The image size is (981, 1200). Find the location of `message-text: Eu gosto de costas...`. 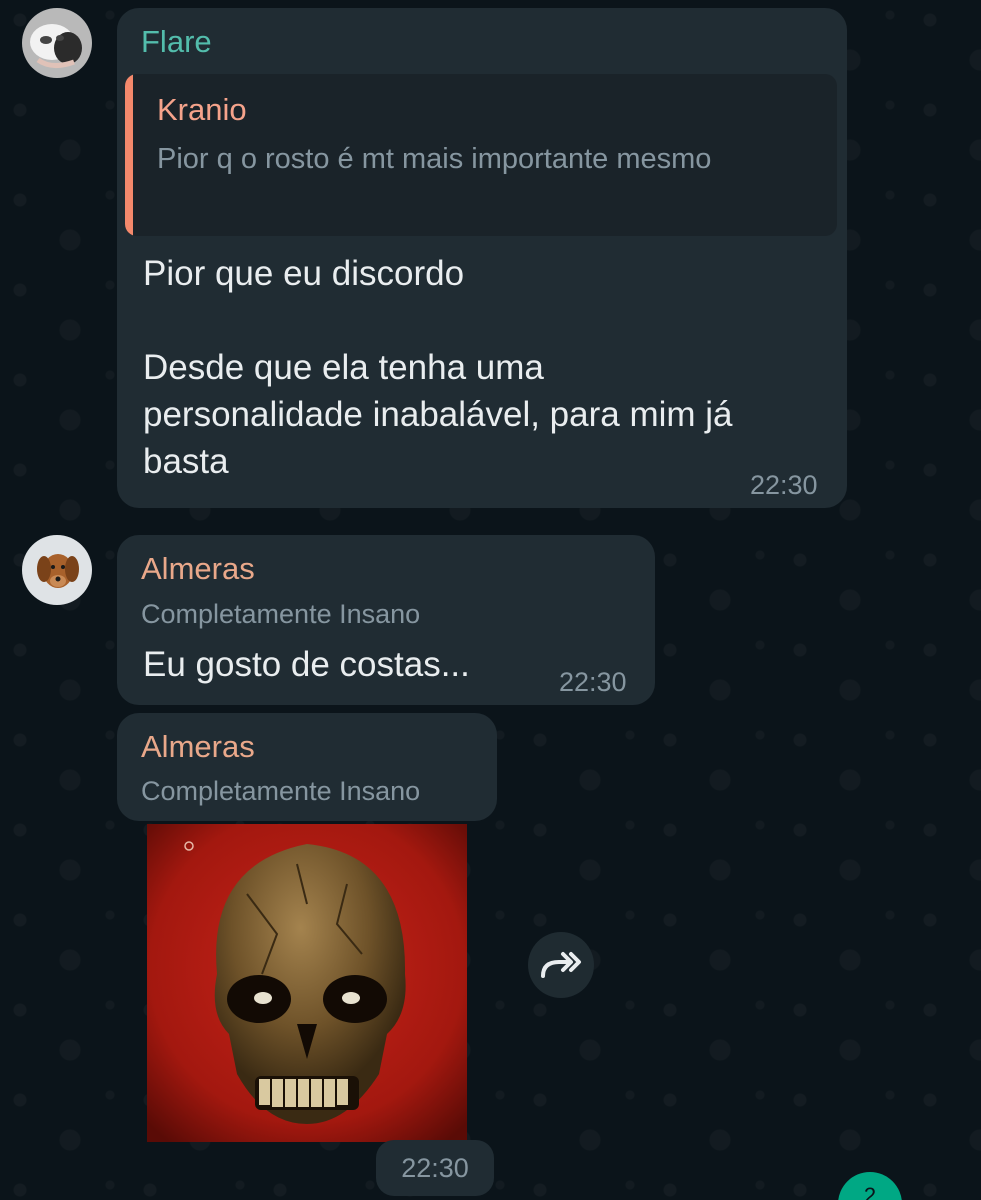

message-text: Eu gosto de costas... is located at coordinates (306, 664).